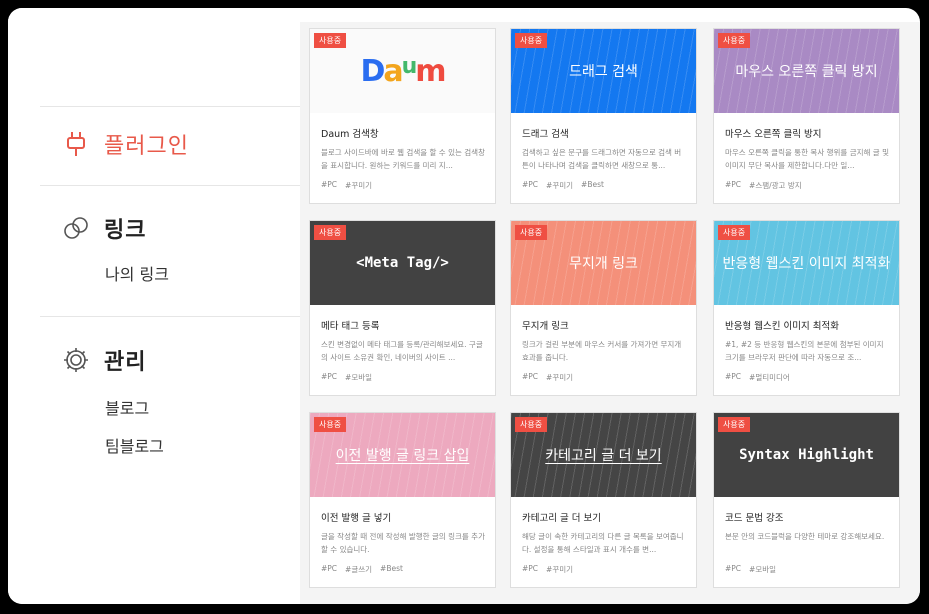  What do you see at coordinates (561, 518) in the screenshot?
I see `plugin-name: 카테고리 글 더 보기` at bounding box center [561, 518].